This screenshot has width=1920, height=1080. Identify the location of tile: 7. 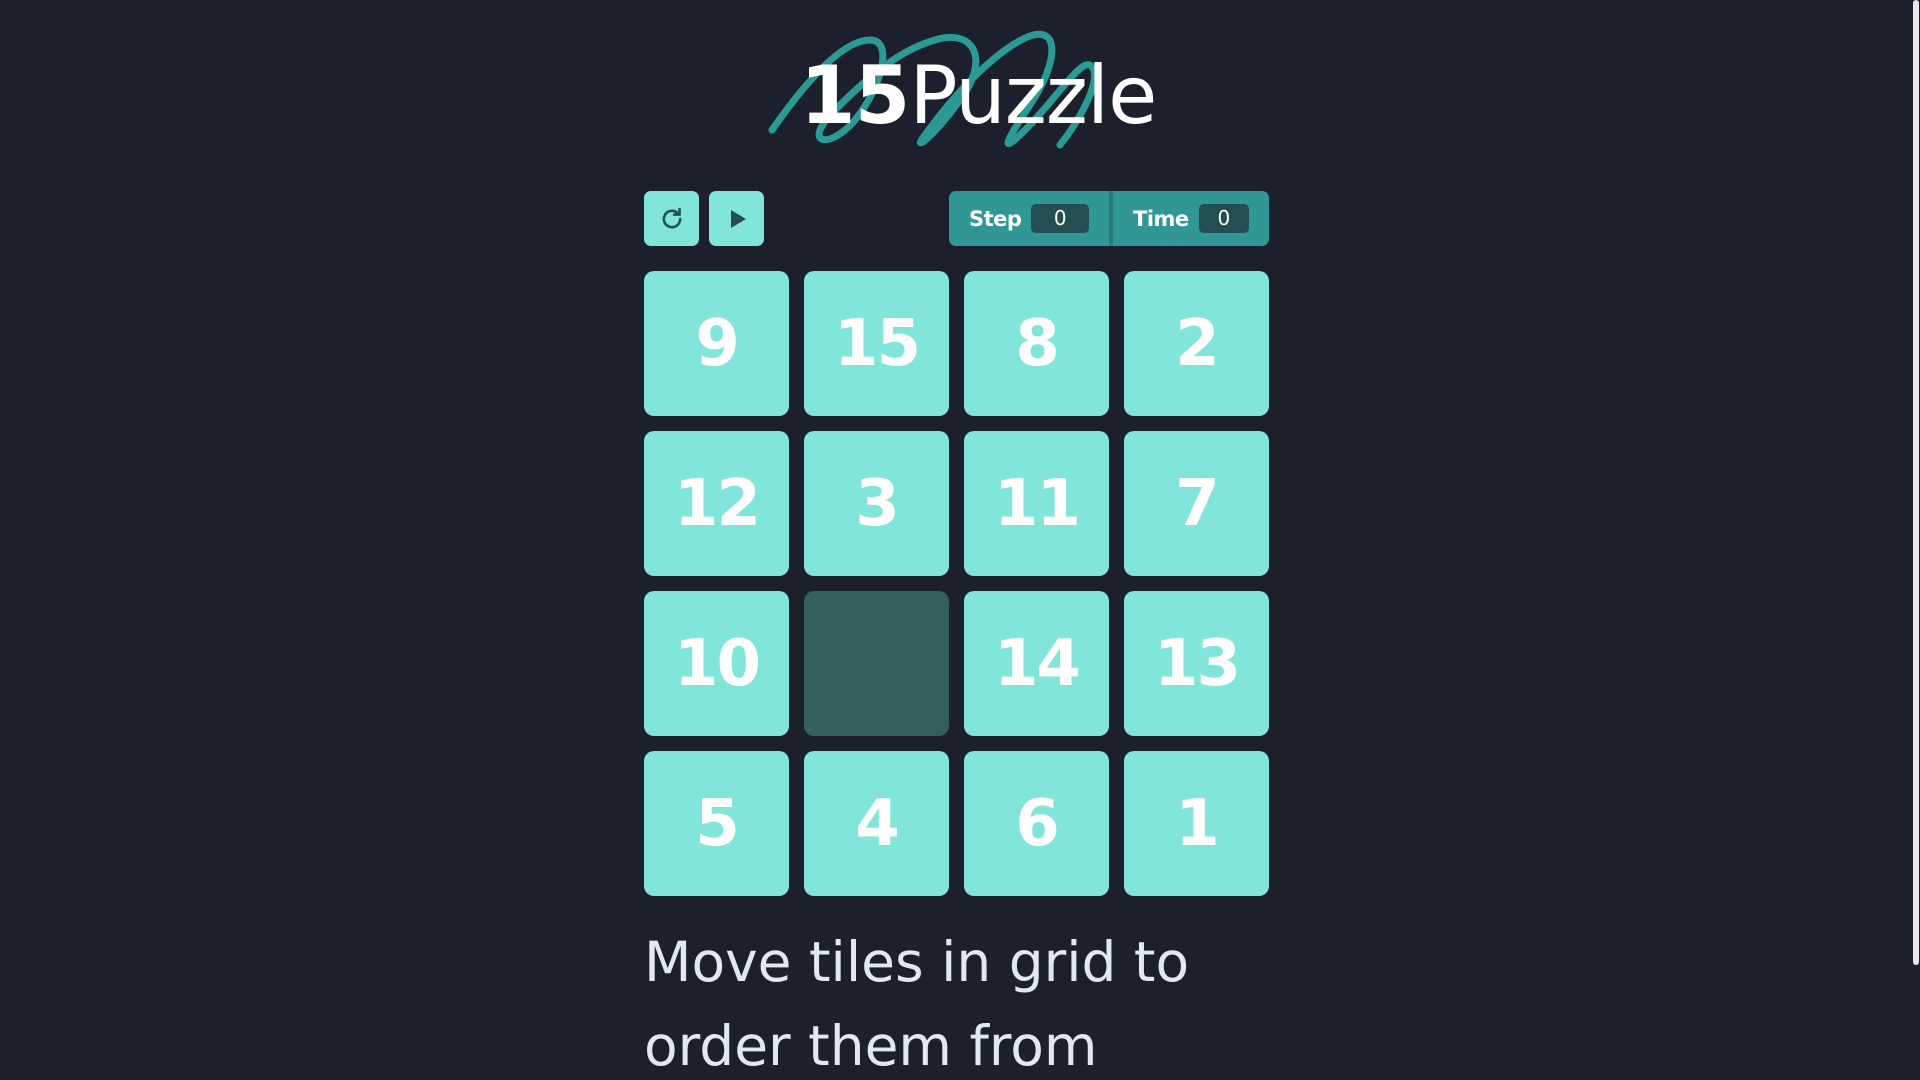
(1196, 503).